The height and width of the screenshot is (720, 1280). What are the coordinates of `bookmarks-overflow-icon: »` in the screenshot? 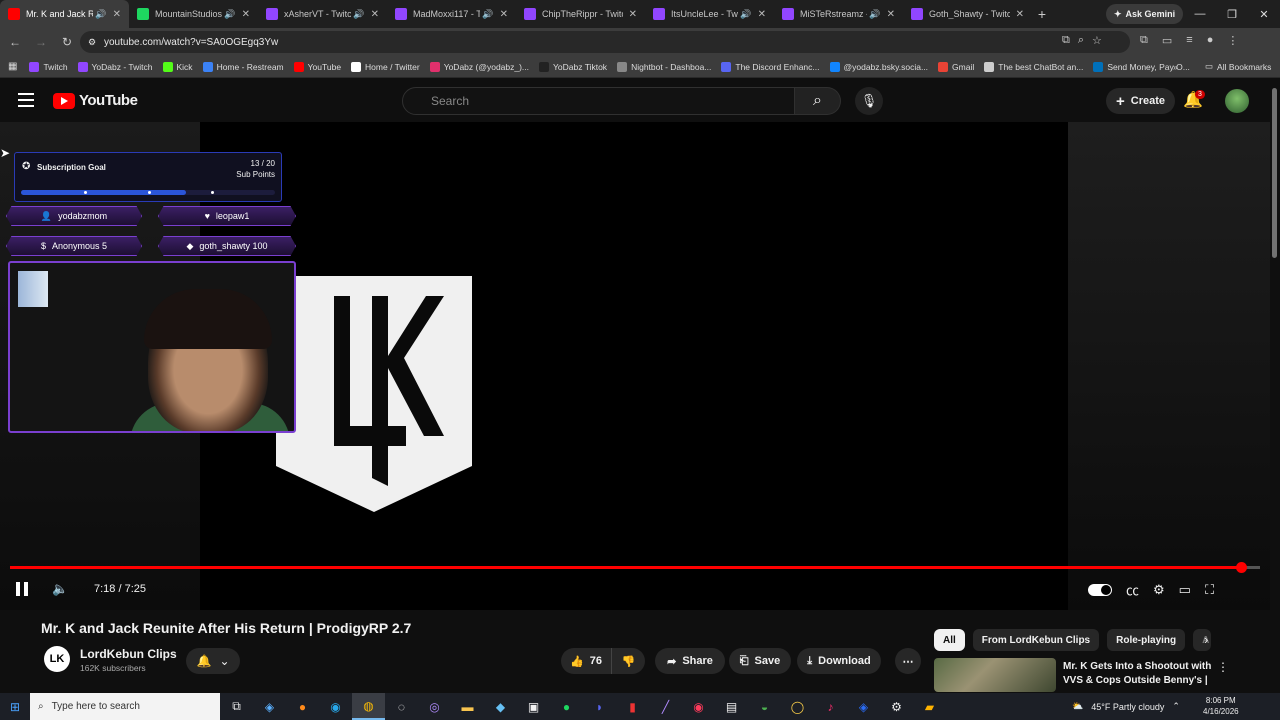 It's located at (1175, 67).